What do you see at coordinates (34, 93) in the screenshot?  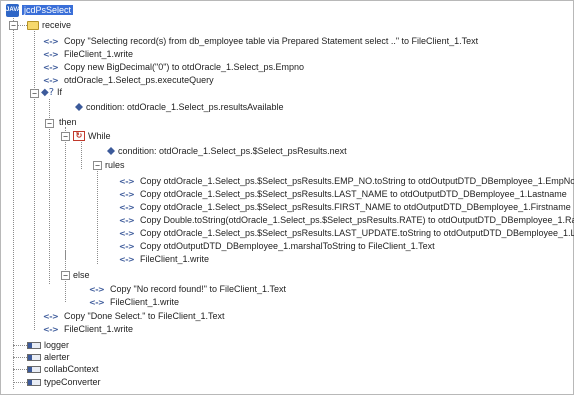 I see `collapse-toggle-if: −` at bounding box center [34, 93].